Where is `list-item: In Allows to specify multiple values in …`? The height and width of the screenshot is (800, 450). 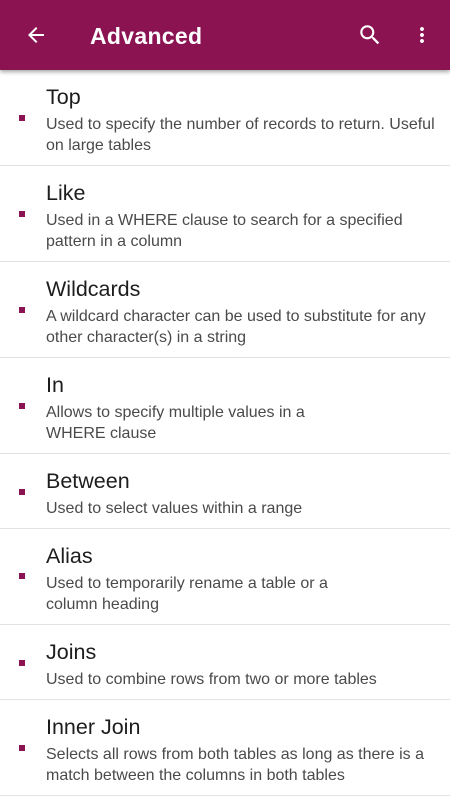
list-item: In Allows to specify multiple values in … is located at coordinates (225, 406).